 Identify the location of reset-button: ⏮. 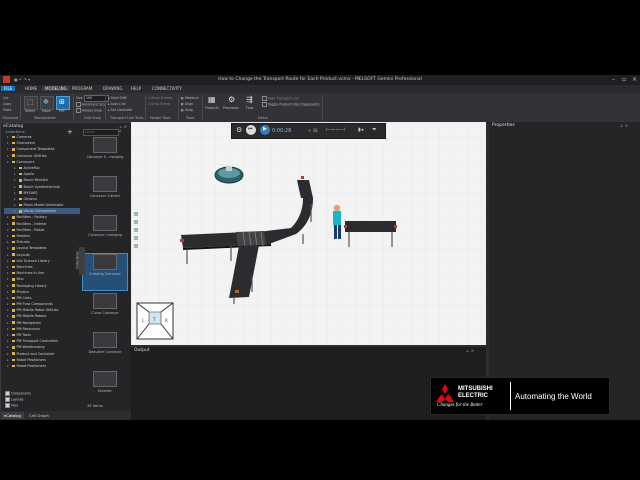
(251, 130).